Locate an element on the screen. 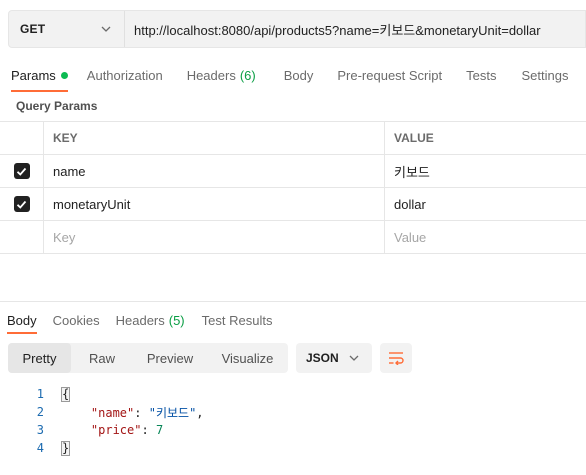 The width and height of the screenshot is (586, 475). tab-body: Body is located at coordinates (299, 75).